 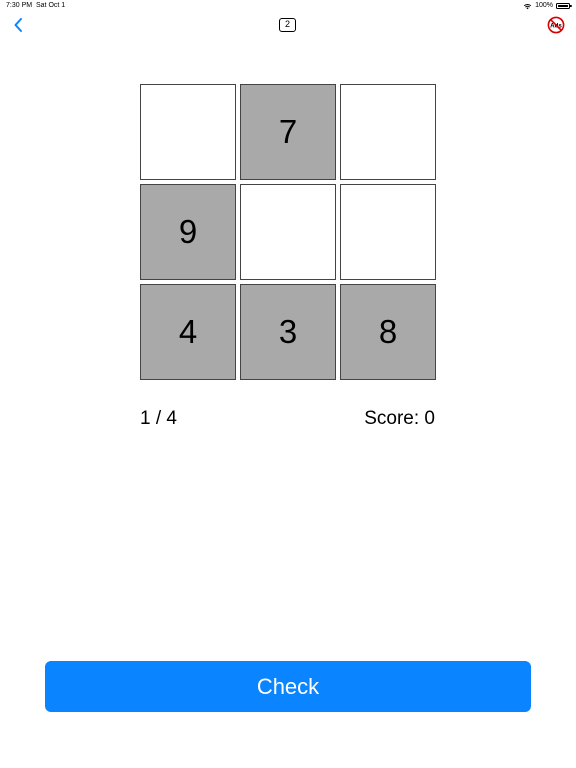 I want to click on score-label: Score: 0, so click(x=399, y=418).